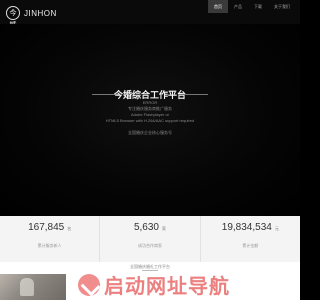 The height and width of the screenshot is (300, 320). Describe the element at coordinates (46, 227) in the screenshot. I see `stat-value: 167,845` at that location.